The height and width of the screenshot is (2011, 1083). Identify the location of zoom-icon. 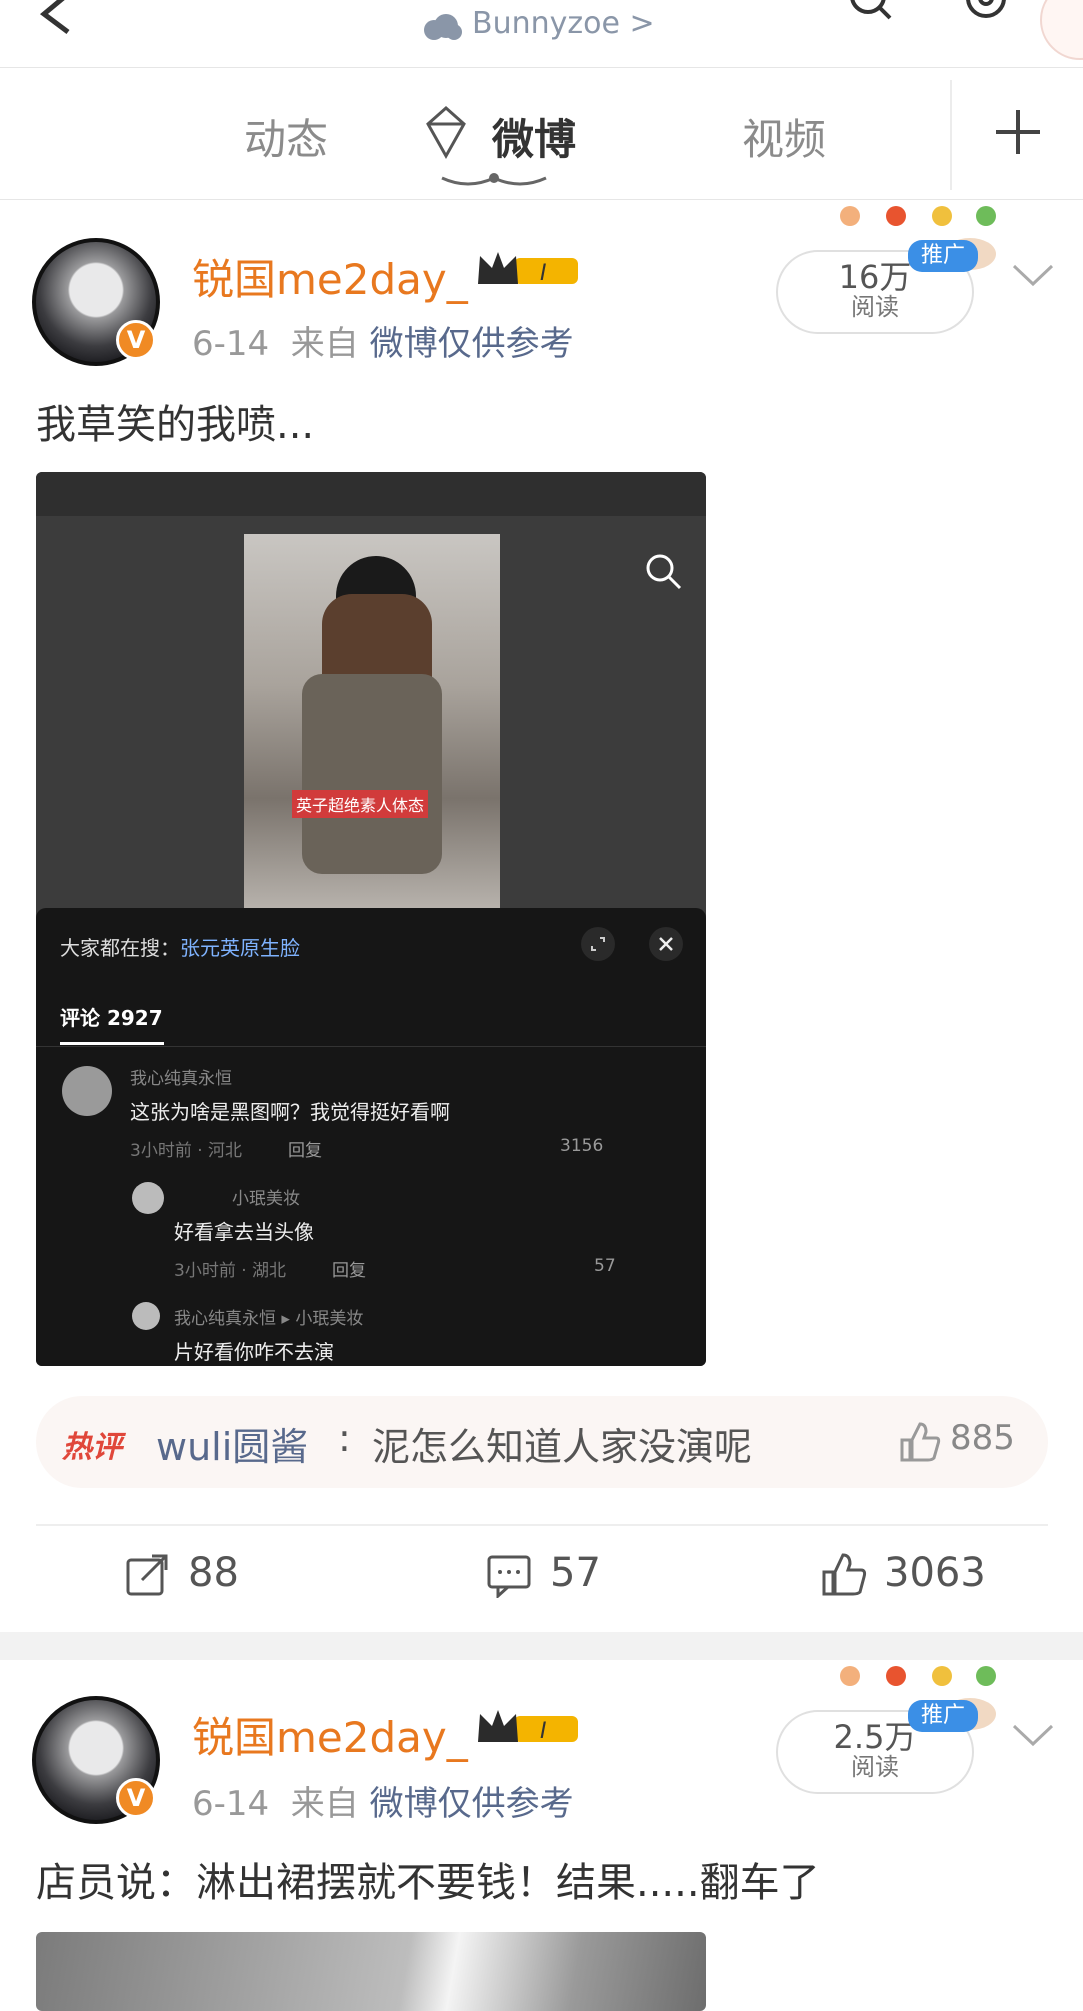
(664, 572).